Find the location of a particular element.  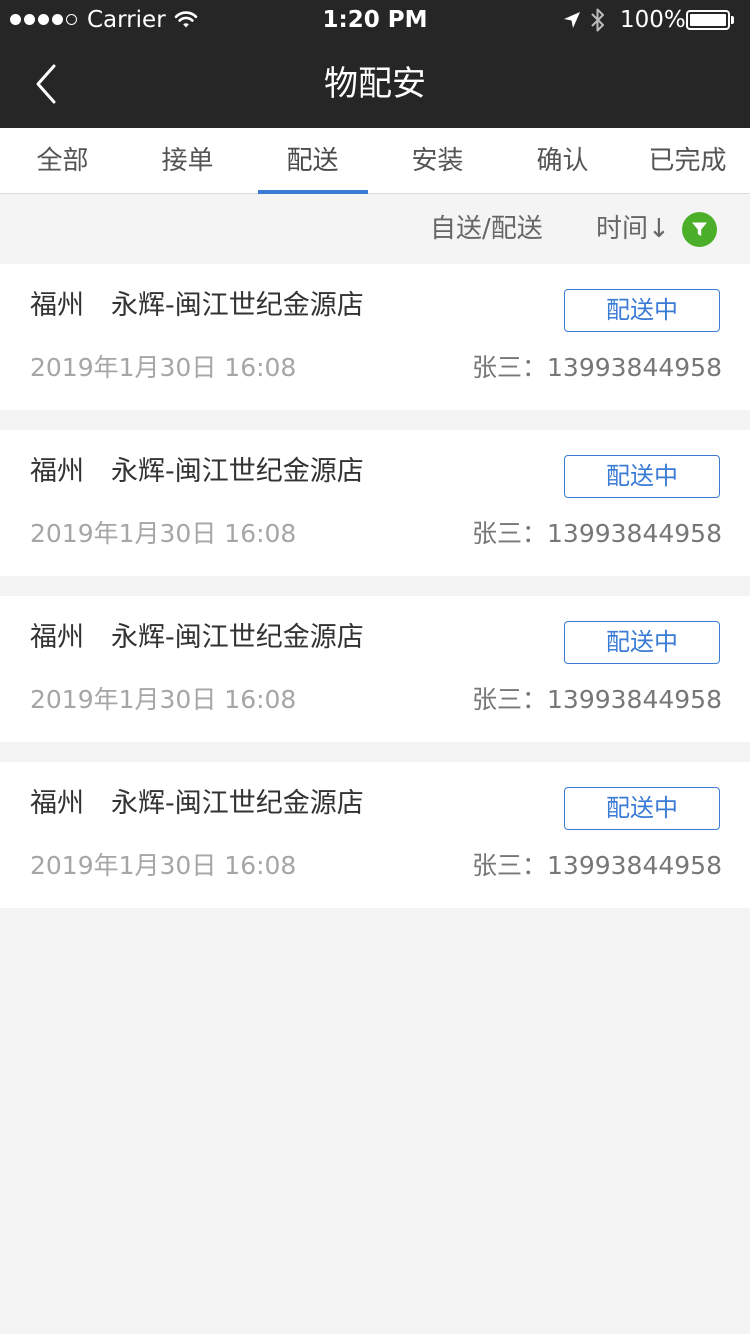

funnel-icon is located at coordinates (699, 229).